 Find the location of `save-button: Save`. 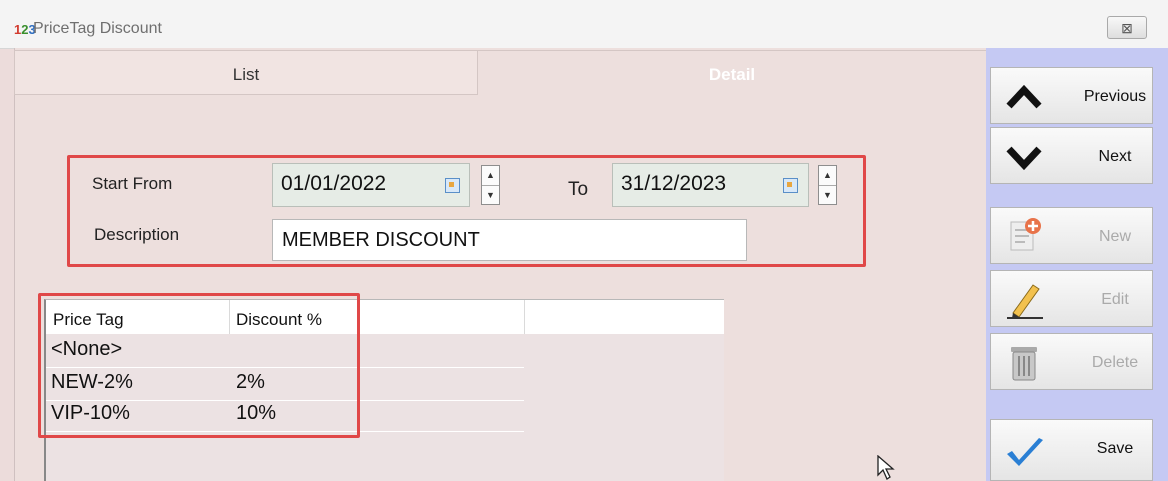

save-button: Save is located at coordinates (1071, 450).